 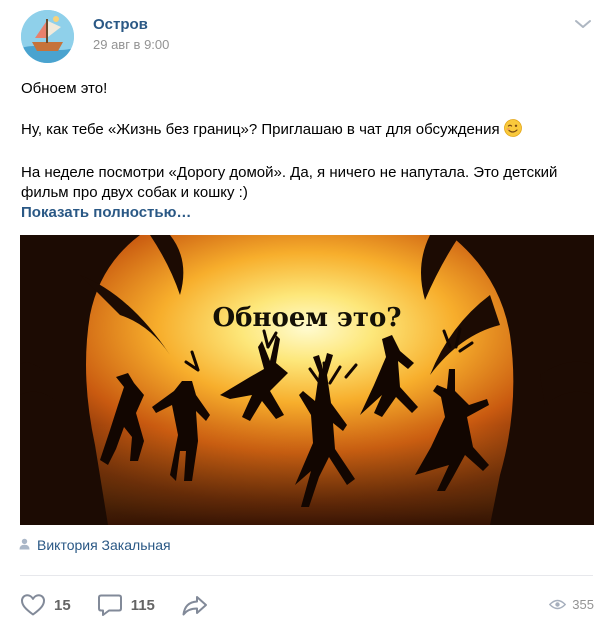 What do you see at coordinates (45, 605) in the screenshot?
I see `like-button: 15` at bounding box center [45, 605].